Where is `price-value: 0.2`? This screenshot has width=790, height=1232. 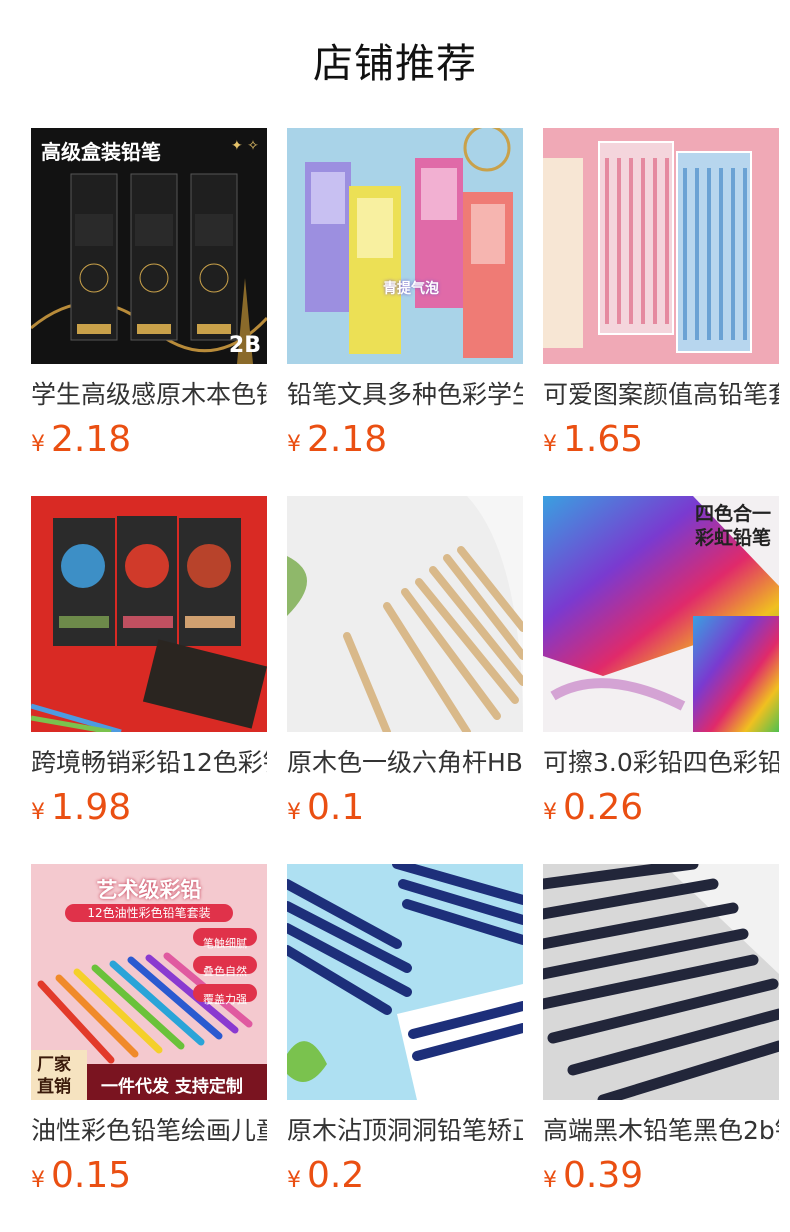
price-value: 0.2 is located at coordinates (336, 1175).